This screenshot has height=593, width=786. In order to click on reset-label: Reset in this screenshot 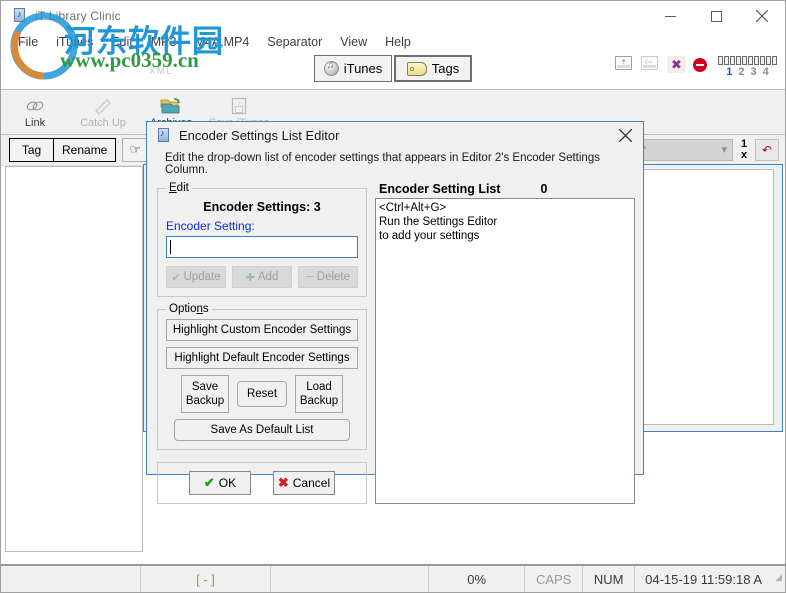, I will do `click(262, 394)`.